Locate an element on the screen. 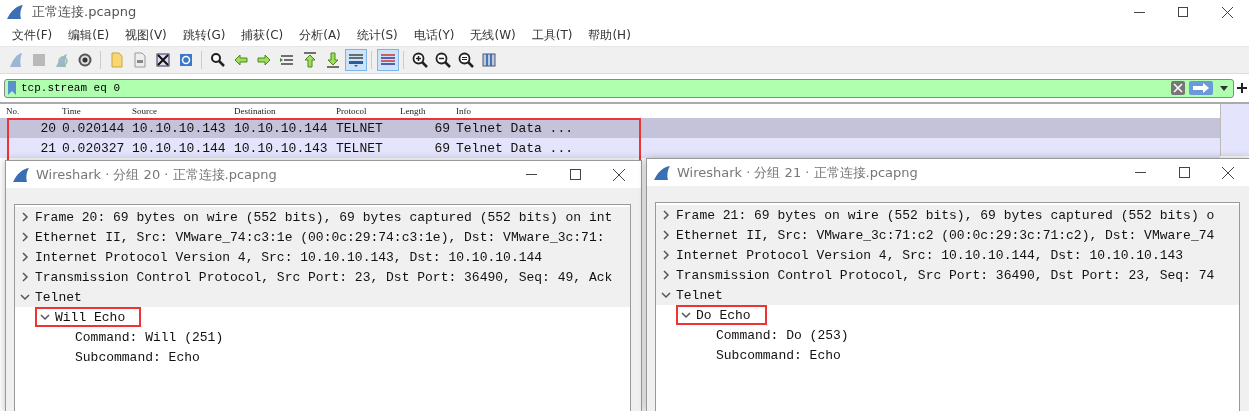 The width and height of the screenshot is (1249, 411). table-cell-text: 0.020144 is located at coordinates (94, 128).